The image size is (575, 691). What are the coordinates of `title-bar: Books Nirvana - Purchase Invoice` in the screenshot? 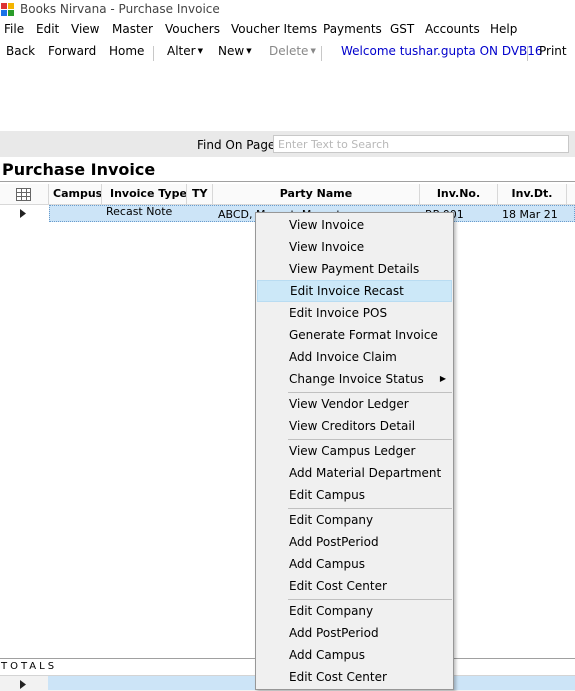 It's located at (287, 10).